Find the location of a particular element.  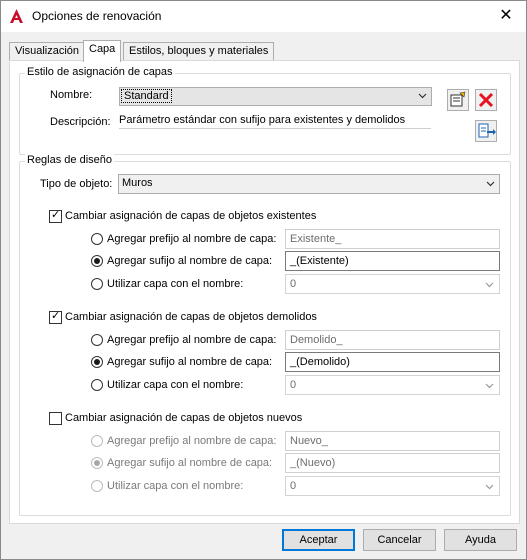

new-suffix-value: _(Nuevo) is located at coordinates (313, 463).